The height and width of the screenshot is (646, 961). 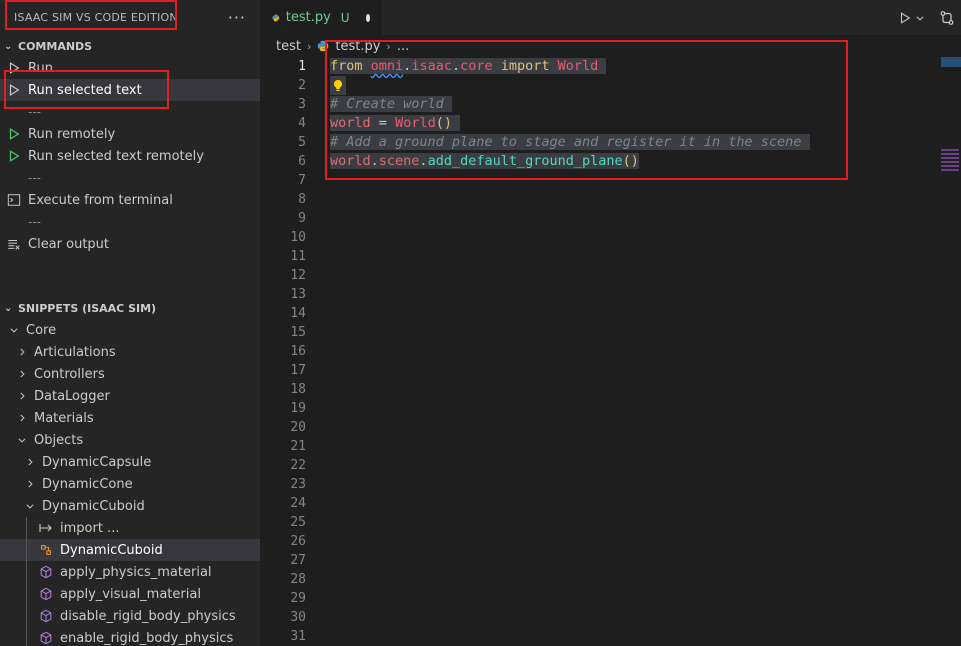 I want to click on snippets-section-header: ⌄ SNIPPETS (ISAAC SIM), so click(x=130, y=308).